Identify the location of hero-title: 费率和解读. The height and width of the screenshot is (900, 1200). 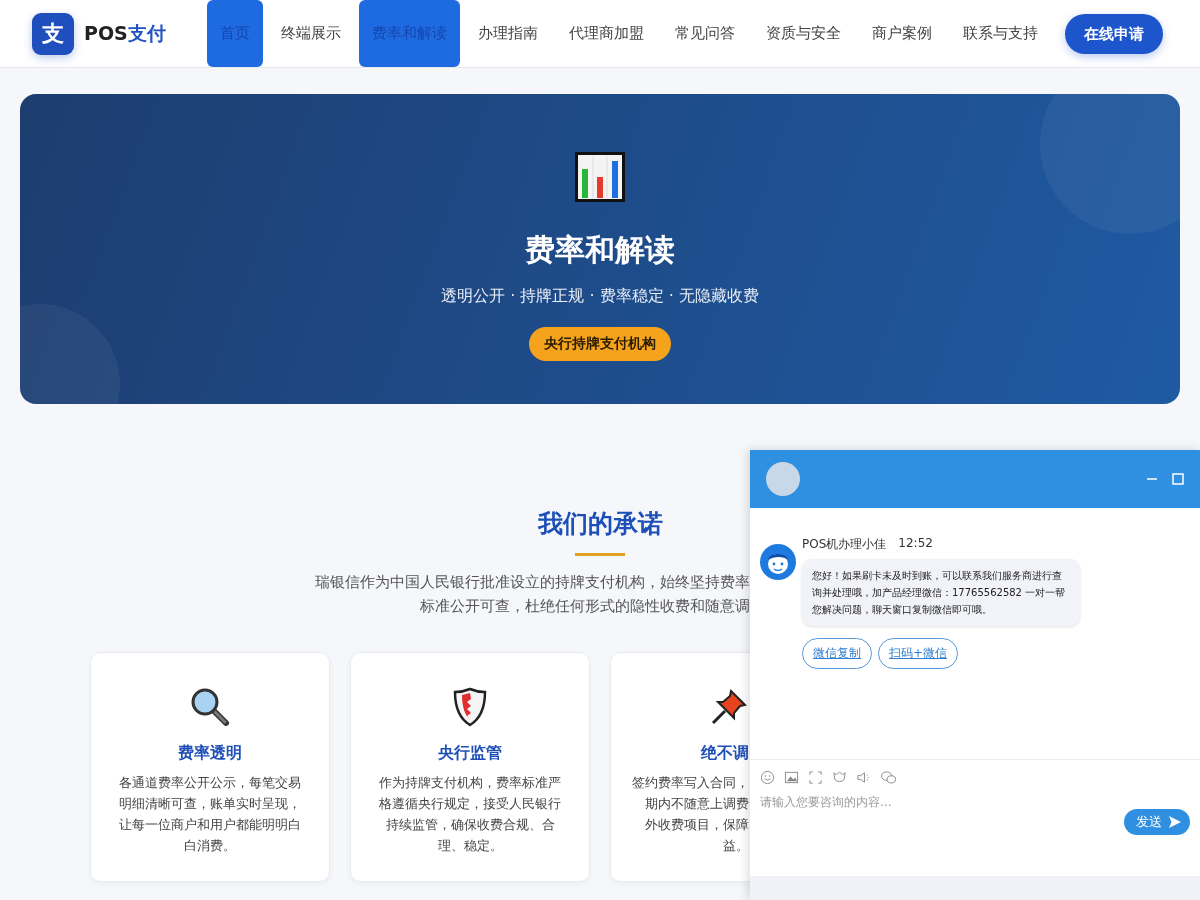
(600, 250).